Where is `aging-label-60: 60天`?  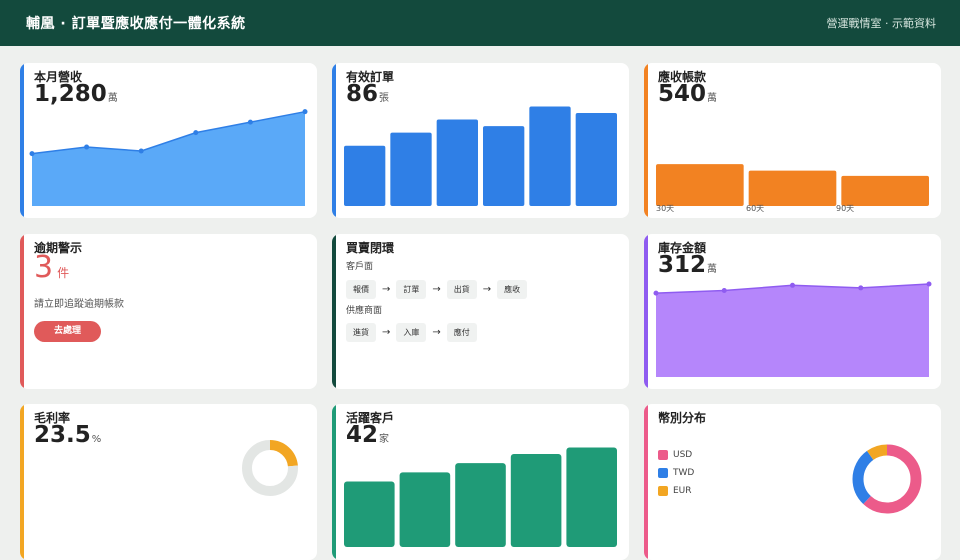 aging-label-60: 60天 is located at coordinates (755, 208).